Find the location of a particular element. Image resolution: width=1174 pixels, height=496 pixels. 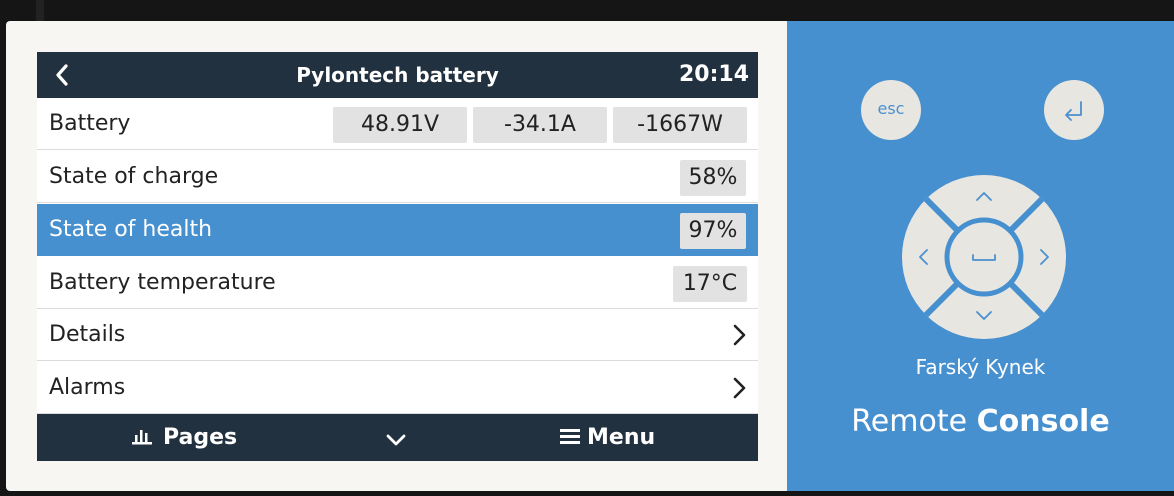

bottom-bar: Pages Menu is located at coordinates (397, 437).